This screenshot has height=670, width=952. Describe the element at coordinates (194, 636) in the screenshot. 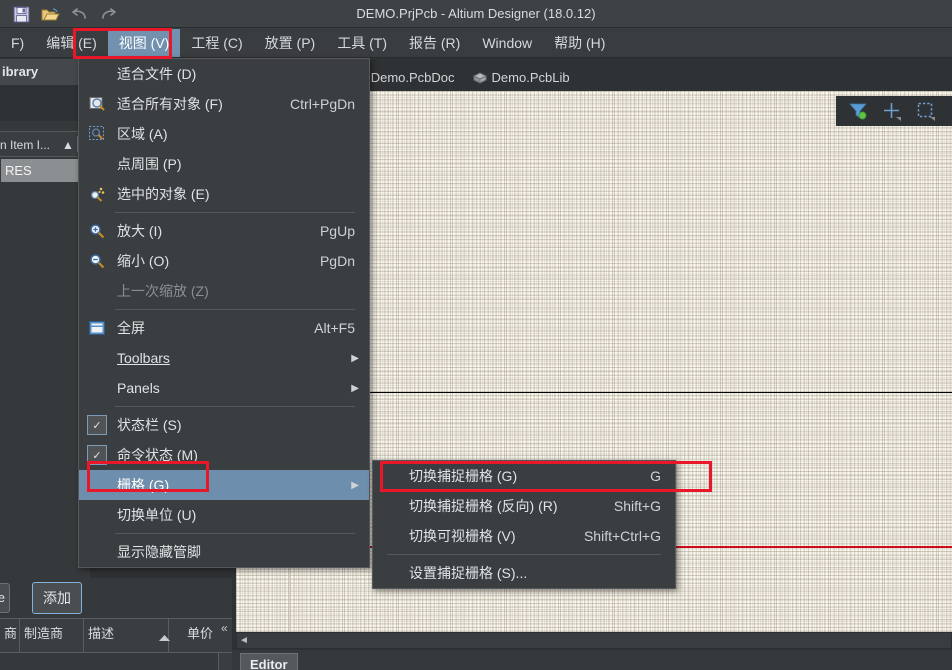

I see `column-header-unitprice: 单价` at that location.